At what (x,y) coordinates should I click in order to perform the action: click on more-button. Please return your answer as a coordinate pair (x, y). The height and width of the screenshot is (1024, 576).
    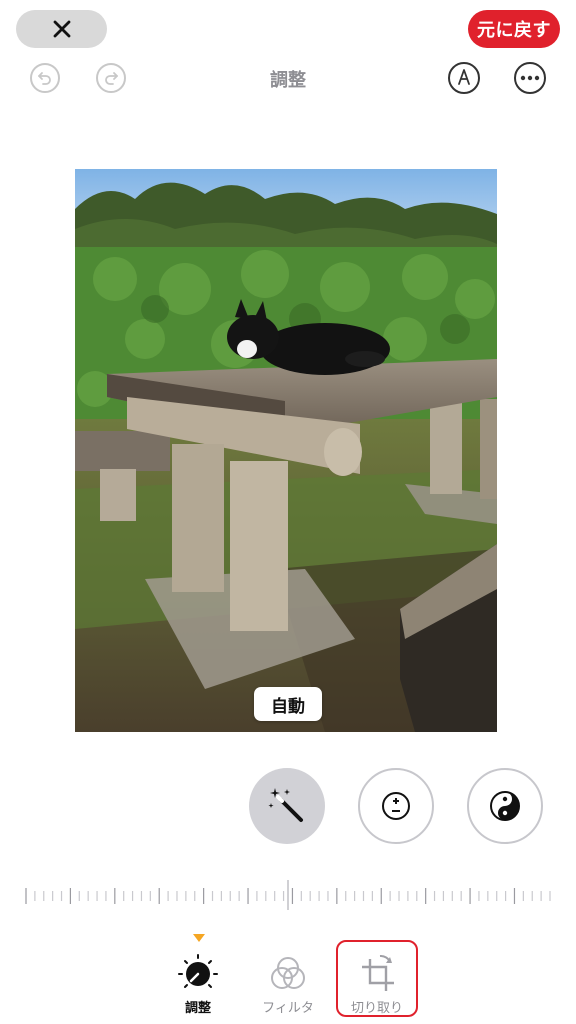
    Looking at the image, I should click on (530, 78).